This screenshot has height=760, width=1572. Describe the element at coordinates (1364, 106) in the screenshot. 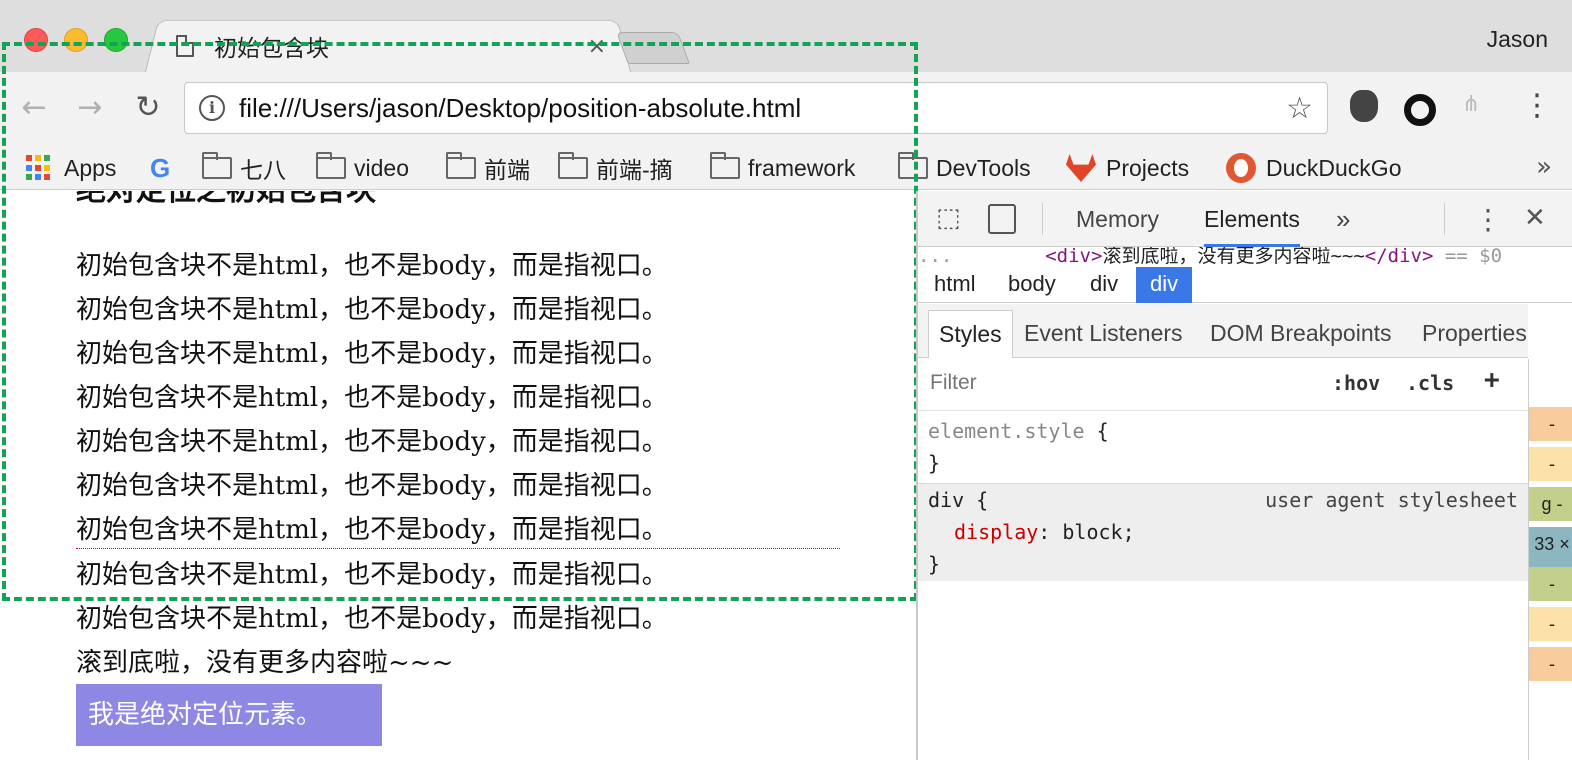

I see `evernote-icon` at that location.